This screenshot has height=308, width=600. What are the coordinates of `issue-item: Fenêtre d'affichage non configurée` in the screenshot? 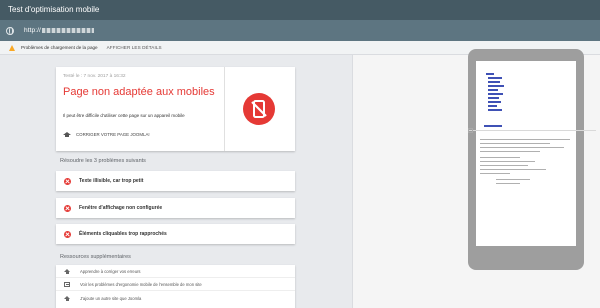 It's located at (175, 208).